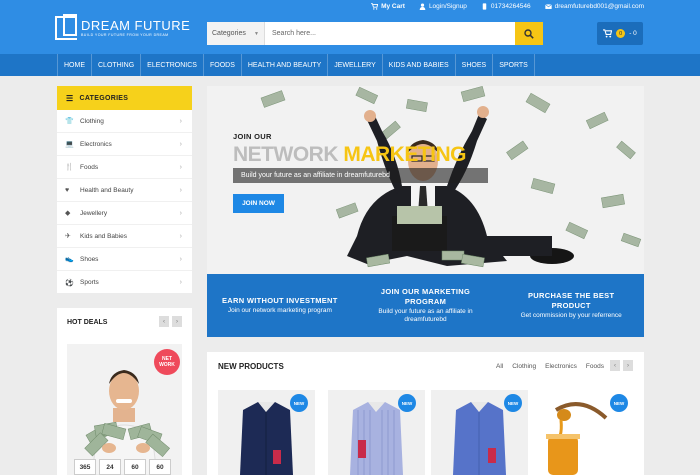 The height and width of the screenshot is (475, 700). I want to click on network-badge: NET WORK, so click(167, 362).